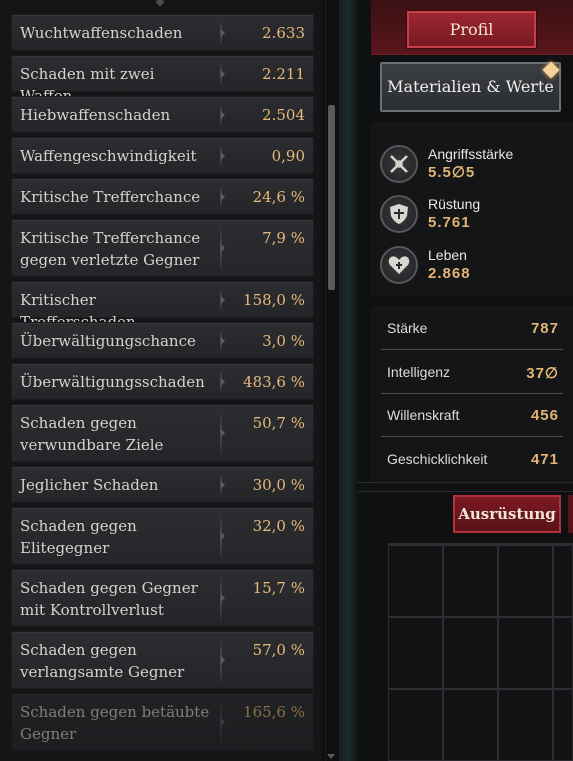 Image resolution: width=573 pixels, height=761 pixels. What do you see at coordinates (89, 485) in the screenshot?
I see `stat-label: Jeglicher Schaden` at bounding box center [89, 485].